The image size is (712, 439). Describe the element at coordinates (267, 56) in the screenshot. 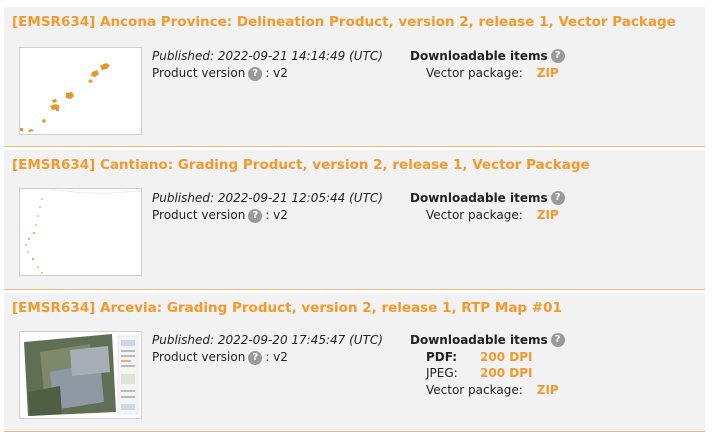

I see `published-date: Published: 2022-09-21 14:14:49 (UTC)` at that location.